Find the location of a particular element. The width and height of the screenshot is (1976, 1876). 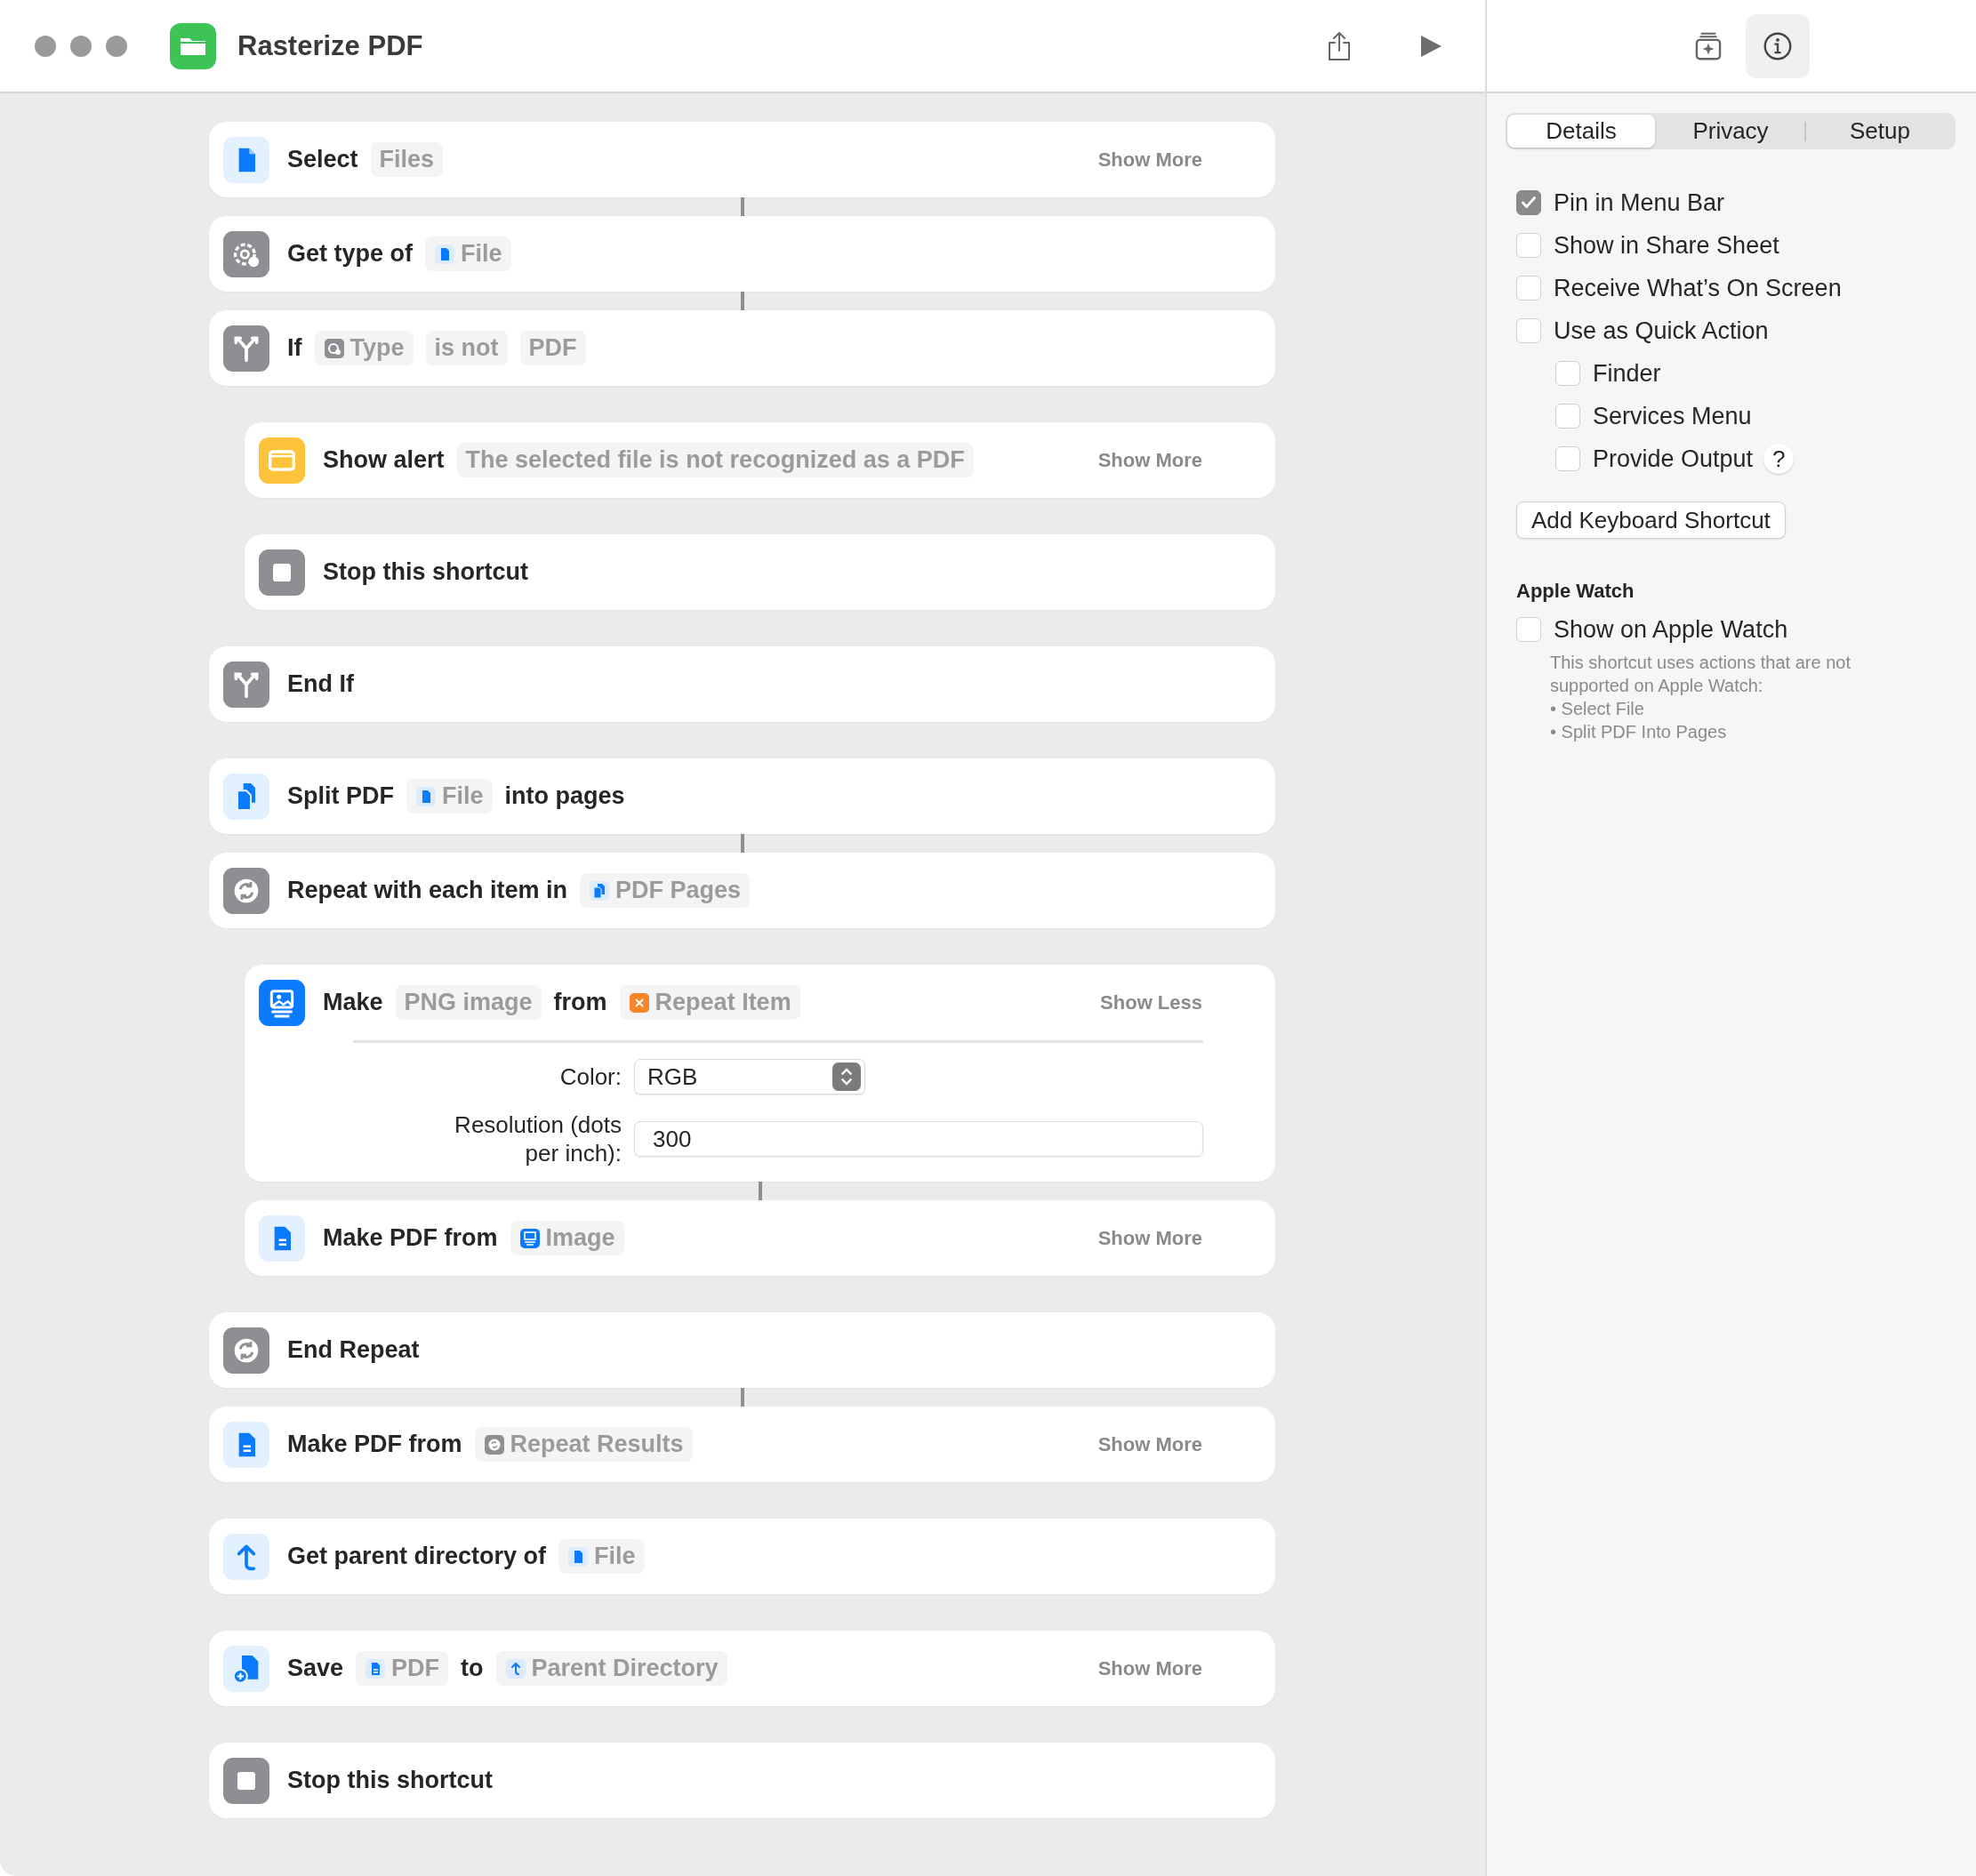

color-popup: RGB is located at coordinates (749, 1076).